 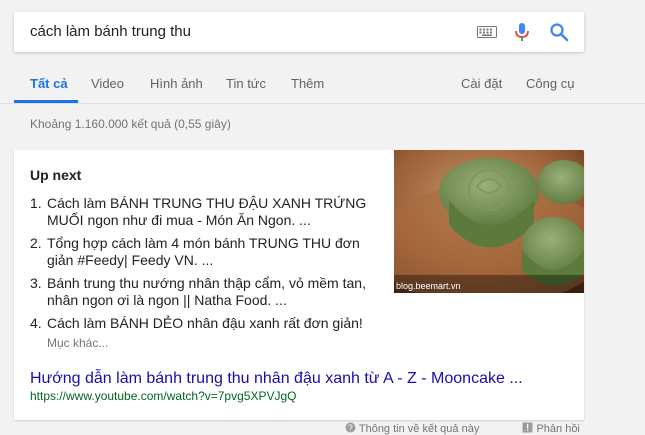 I want to click on feedback-text: Phản hồi, so click(x=558, y=429).